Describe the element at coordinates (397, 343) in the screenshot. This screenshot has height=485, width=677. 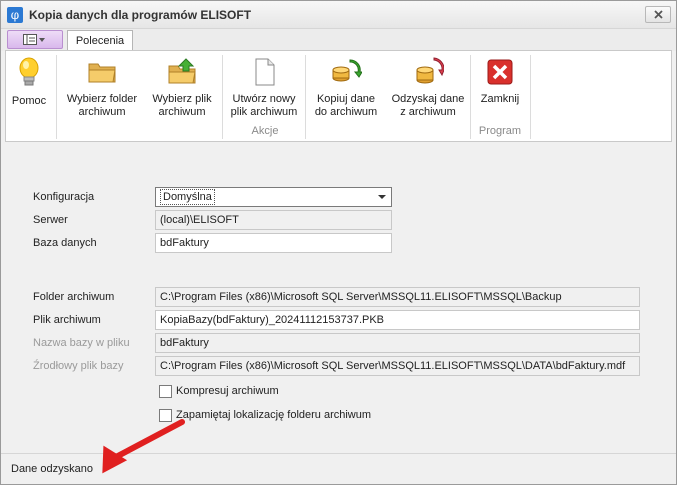
I see `nazwa-field: bdFaktury` at that location.